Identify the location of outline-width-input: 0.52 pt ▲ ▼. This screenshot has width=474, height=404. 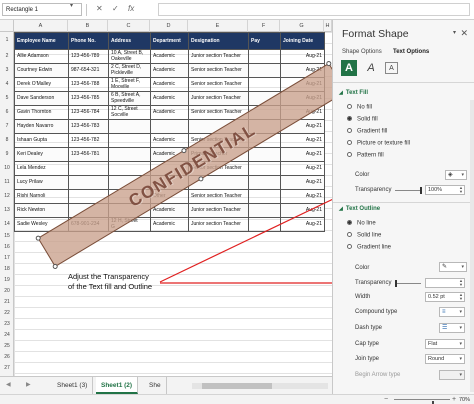
(445, 297).